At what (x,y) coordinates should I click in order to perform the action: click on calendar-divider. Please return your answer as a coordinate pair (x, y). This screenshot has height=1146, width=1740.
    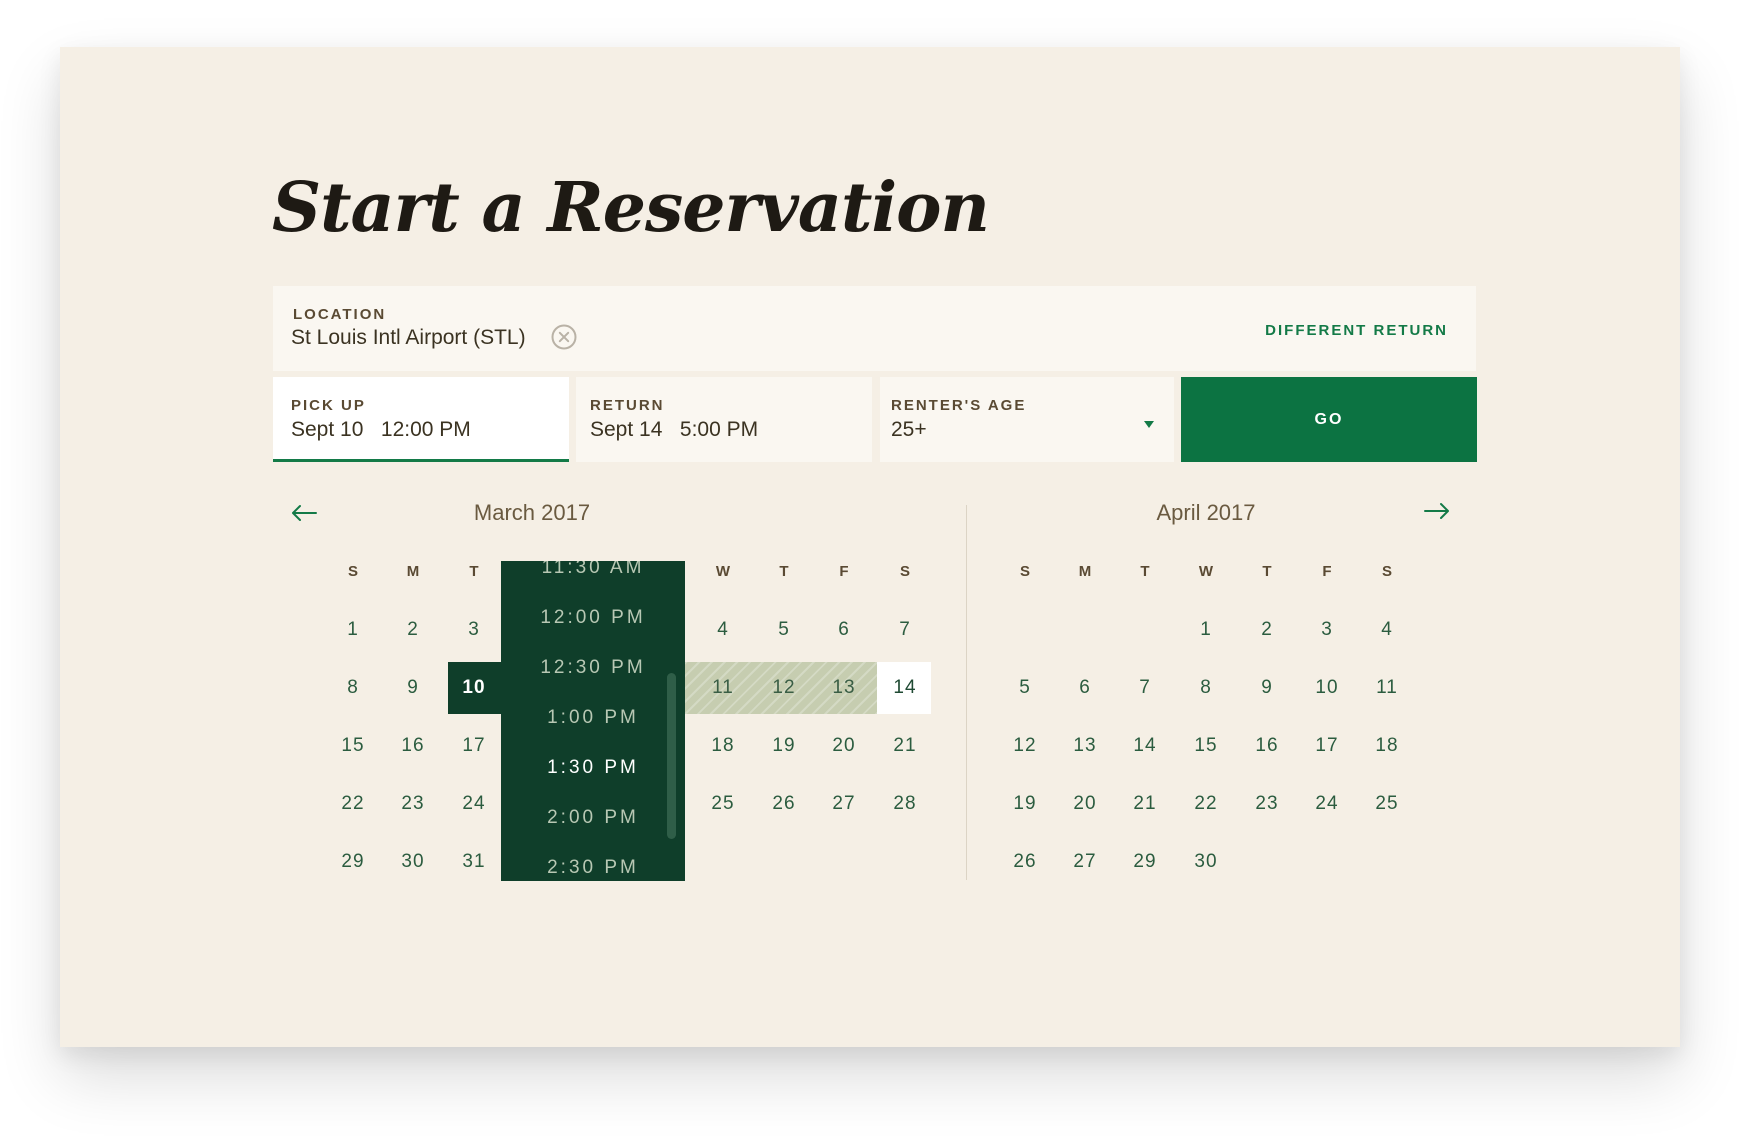
    Looking at the image, I should click on (966, 692).